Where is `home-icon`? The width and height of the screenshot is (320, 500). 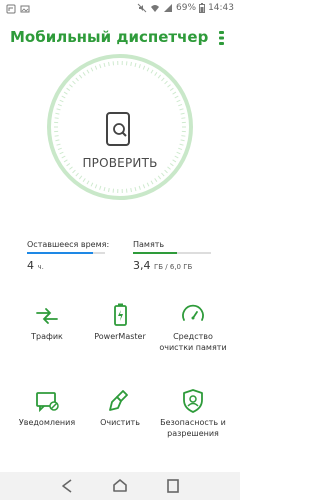 home-icon is located at coordinates (120, 486).